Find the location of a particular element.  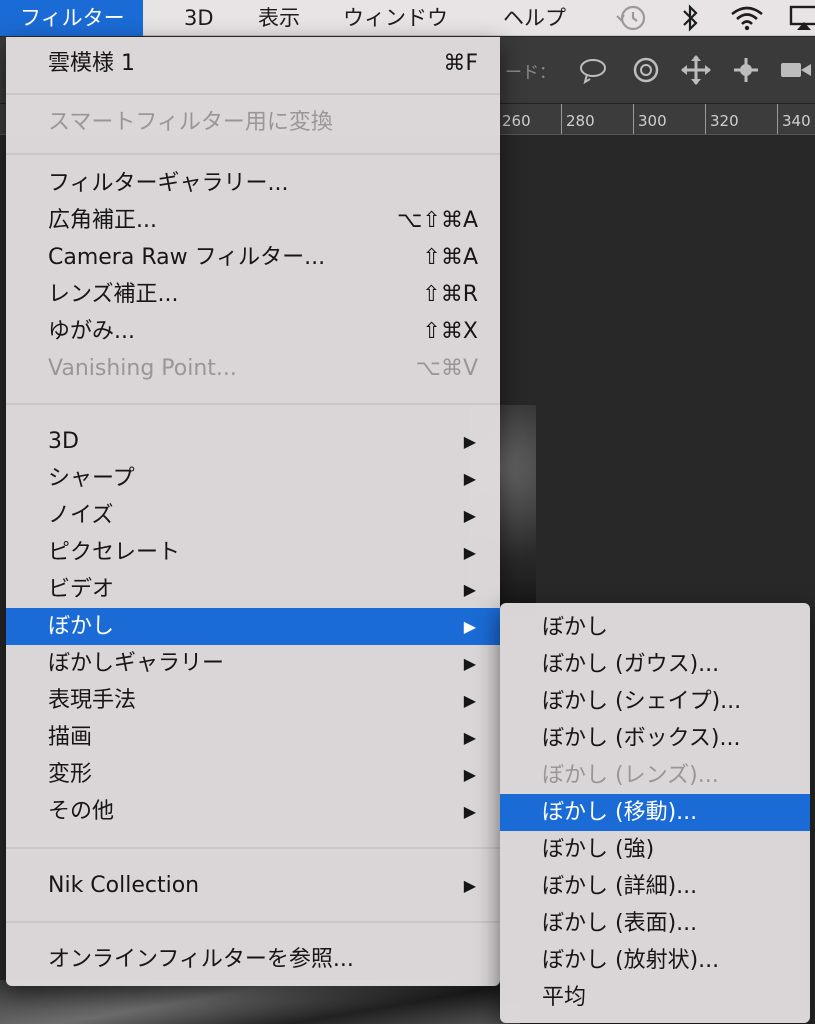

menu-item-distort: 変形 ▶ is located at coordinates (253, 774).